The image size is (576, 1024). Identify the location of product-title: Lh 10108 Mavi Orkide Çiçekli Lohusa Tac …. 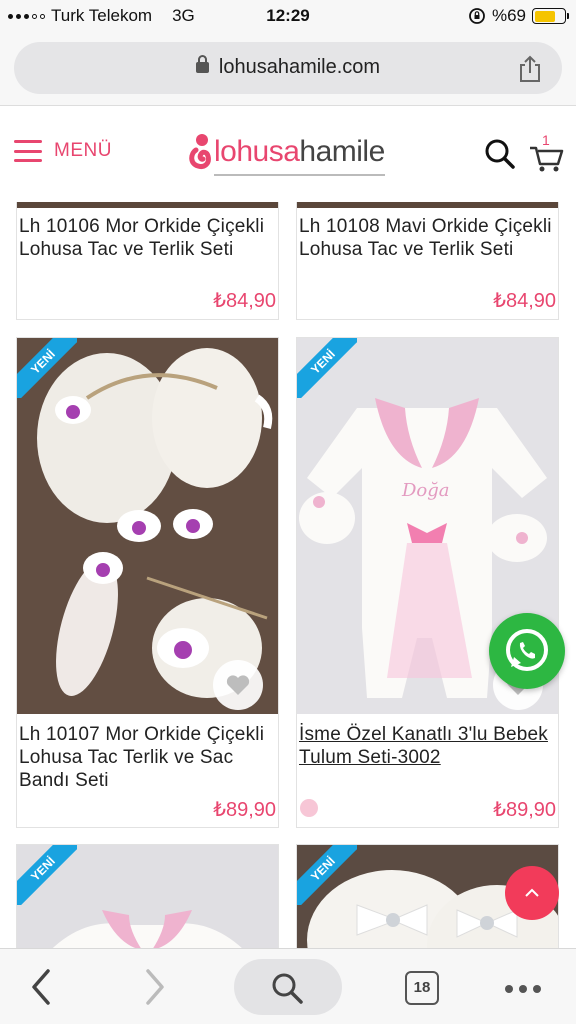
(428, 238).